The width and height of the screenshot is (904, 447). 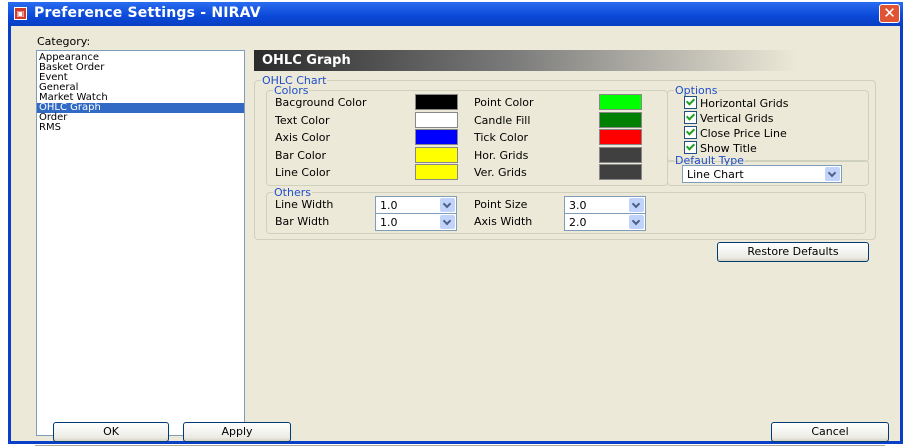 What do you see at coordinates (620, 120) in the screenshot?
I see `candle-fill-swatch` at bounding box center [620, 120].